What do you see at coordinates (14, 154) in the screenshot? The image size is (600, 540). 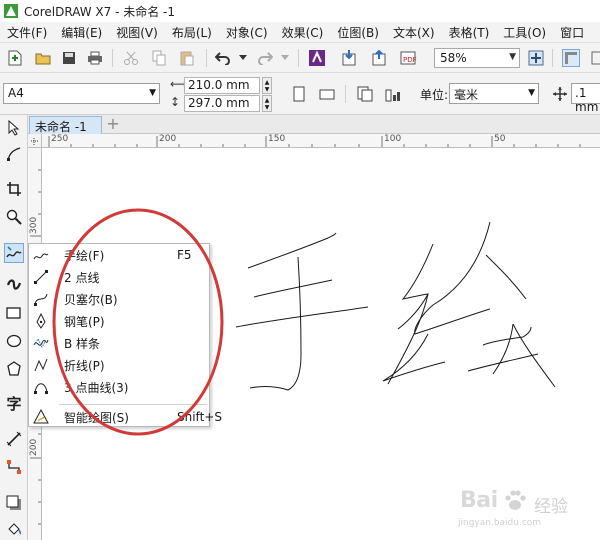 I see `shape-tool-icon` at bounding box center [14, 154].